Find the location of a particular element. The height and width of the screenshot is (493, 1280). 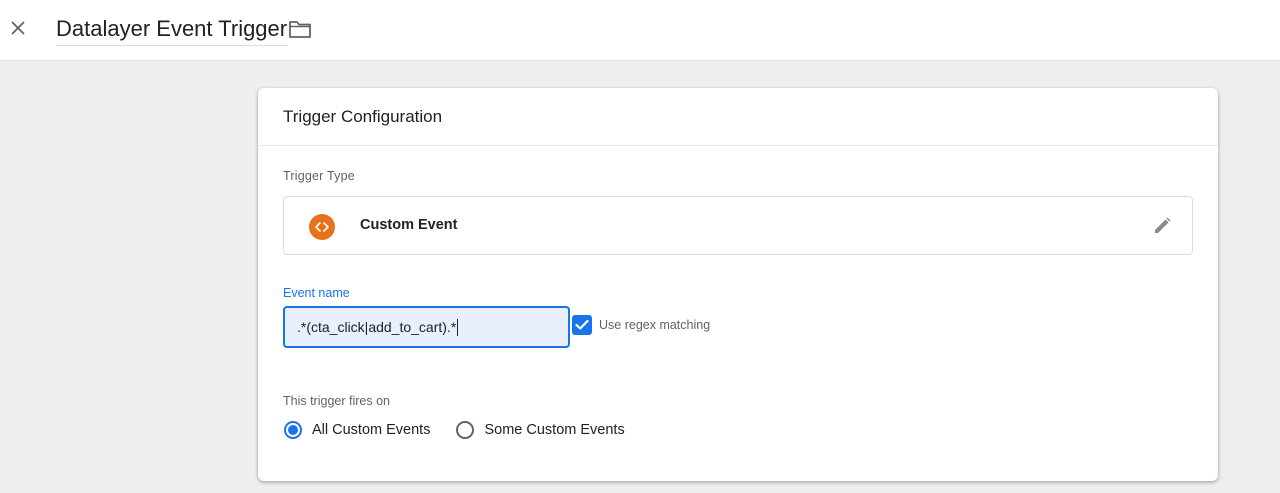

pencil-icon is located at coordinates (1163, 225).